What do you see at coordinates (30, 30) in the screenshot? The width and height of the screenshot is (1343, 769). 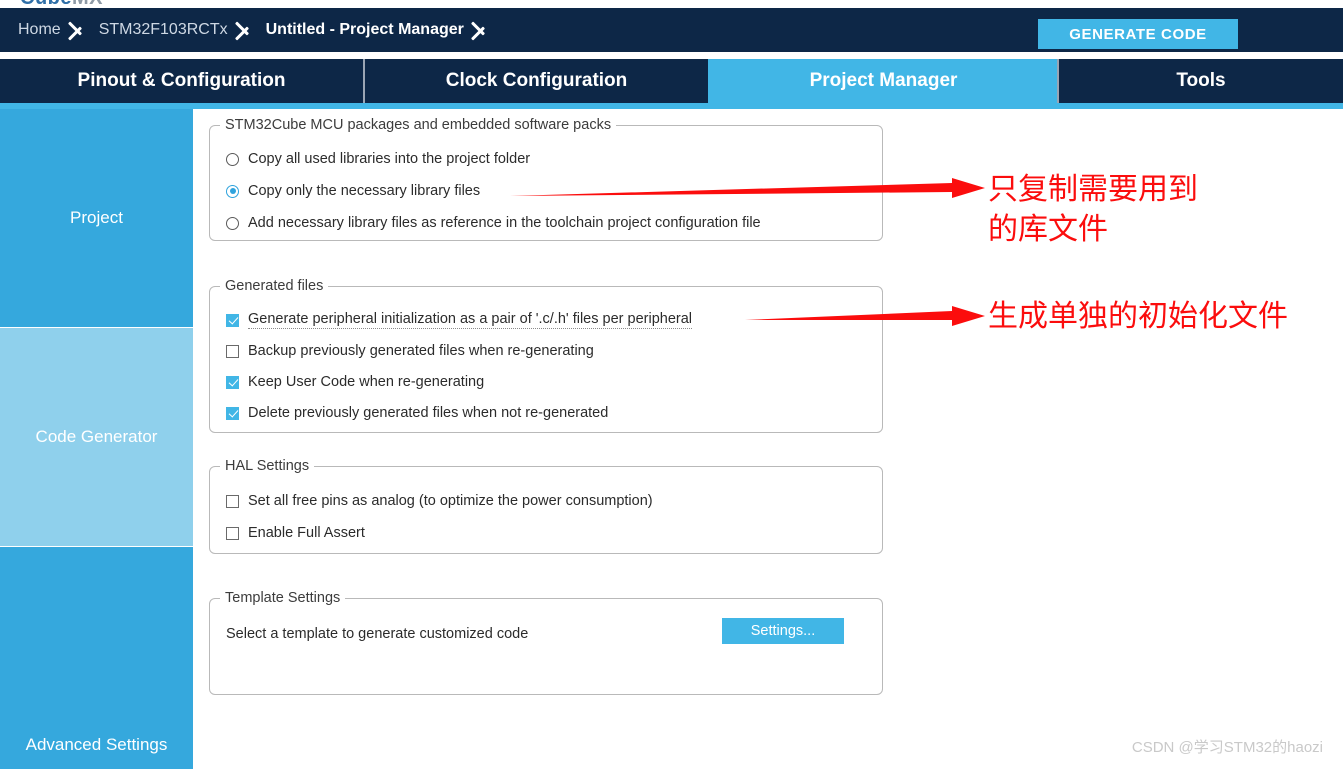 I see `breadcrumb-item-home: Home` at bounding box center [30, 30].